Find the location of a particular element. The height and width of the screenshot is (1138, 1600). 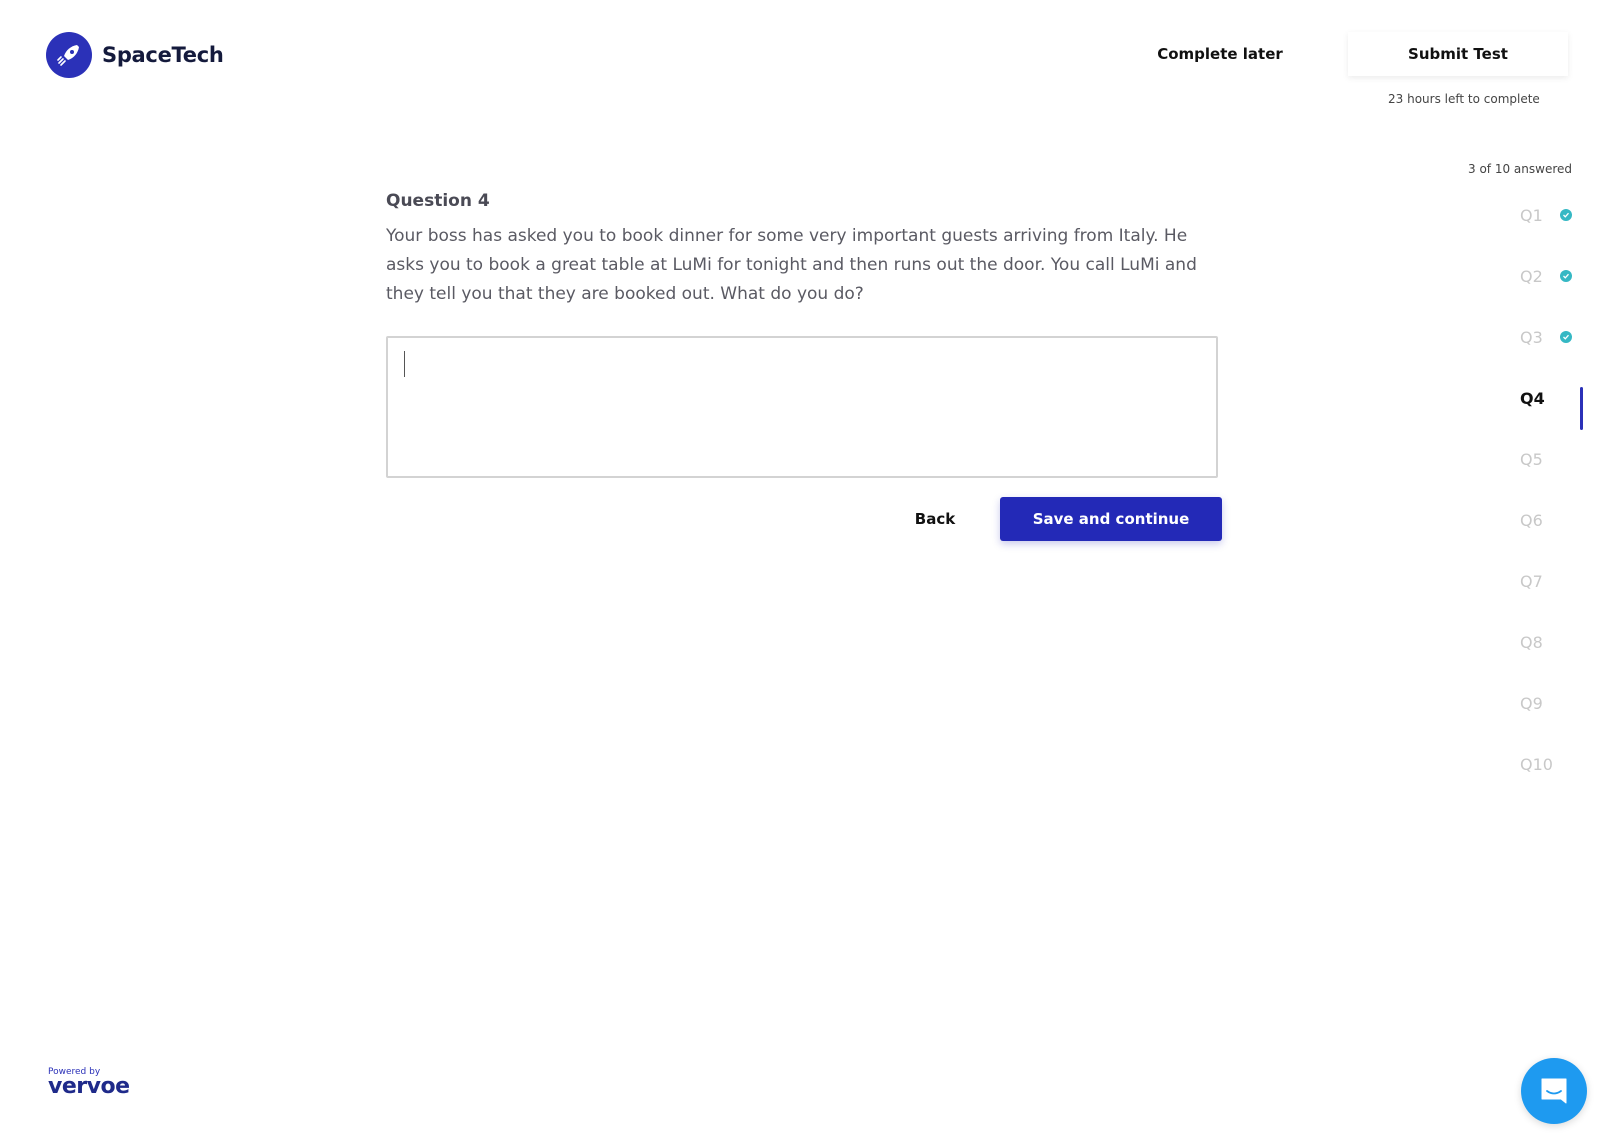

question-nav-item-q10: Q10 is located at coordinates (1544, 764).